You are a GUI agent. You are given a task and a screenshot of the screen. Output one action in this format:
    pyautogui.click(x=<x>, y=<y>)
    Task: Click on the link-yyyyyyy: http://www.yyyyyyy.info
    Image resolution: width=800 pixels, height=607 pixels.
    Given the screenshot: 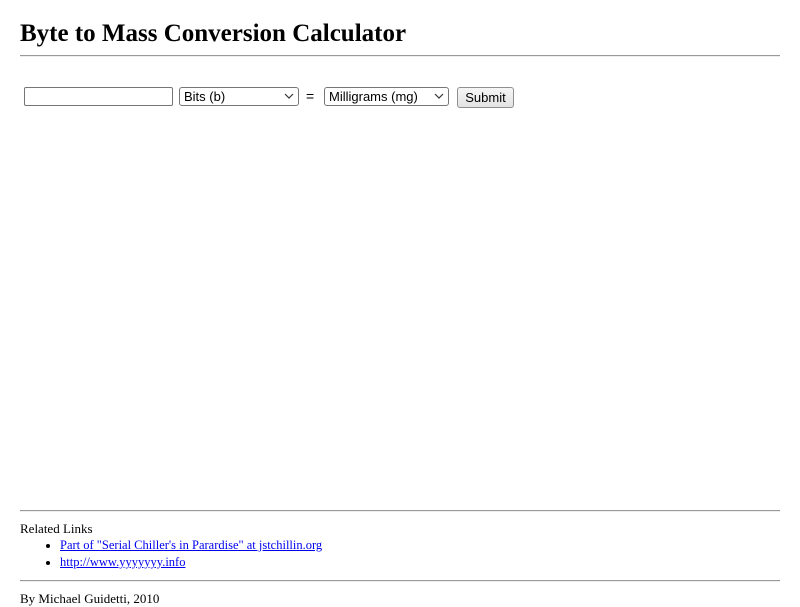 What is the action you would take?
    pyautogui.click(x=122, y=562)
    